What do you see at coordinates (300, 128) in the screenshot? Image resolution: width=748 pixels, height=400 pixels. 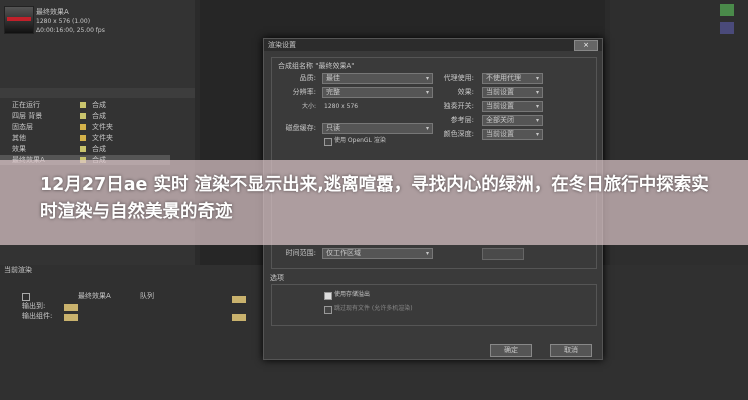 I see `disk-cache-label: 磁盘缓存:` at bounding box center [300, 128].